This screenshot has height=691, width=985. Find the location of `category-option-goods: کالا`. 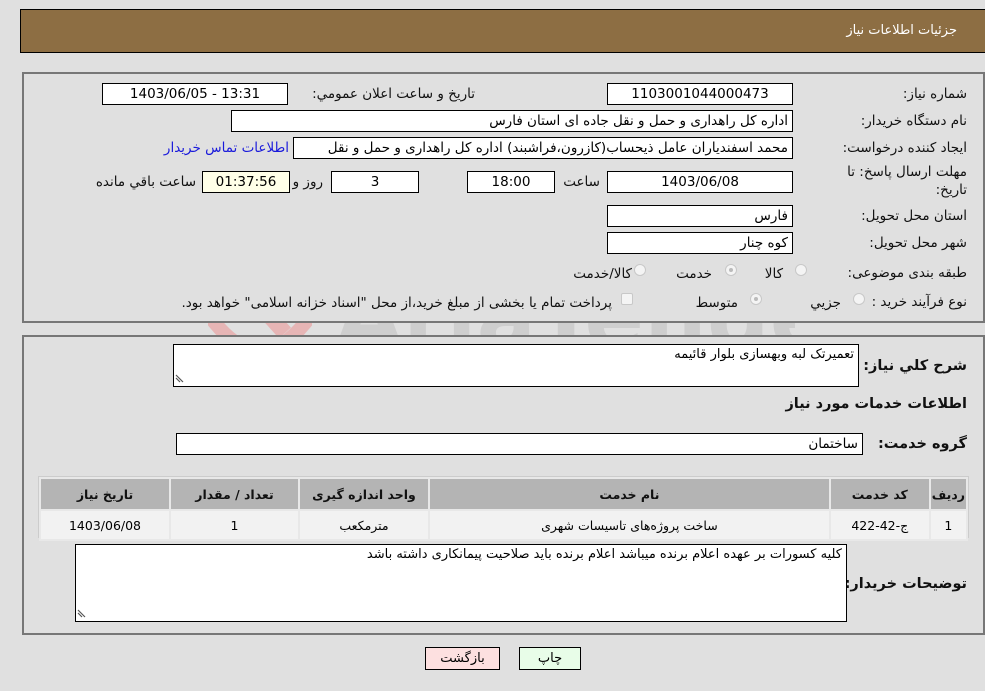

category-option-goods: کالا is located at coordinates (773, 274).